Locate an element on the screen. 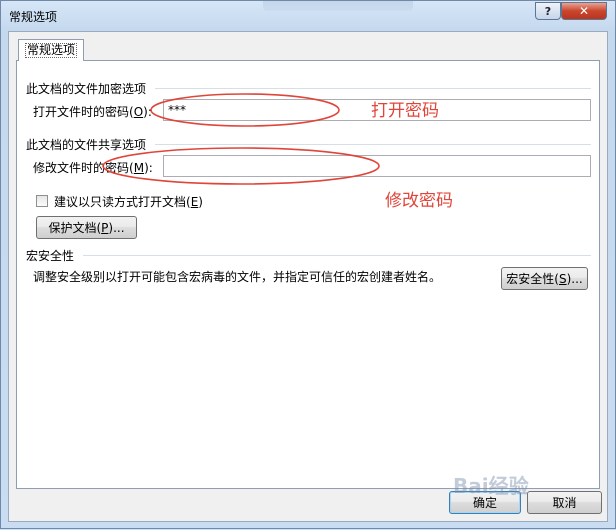 The image size is (616, 530). help-button: ? is located at coordinates (548, 11).